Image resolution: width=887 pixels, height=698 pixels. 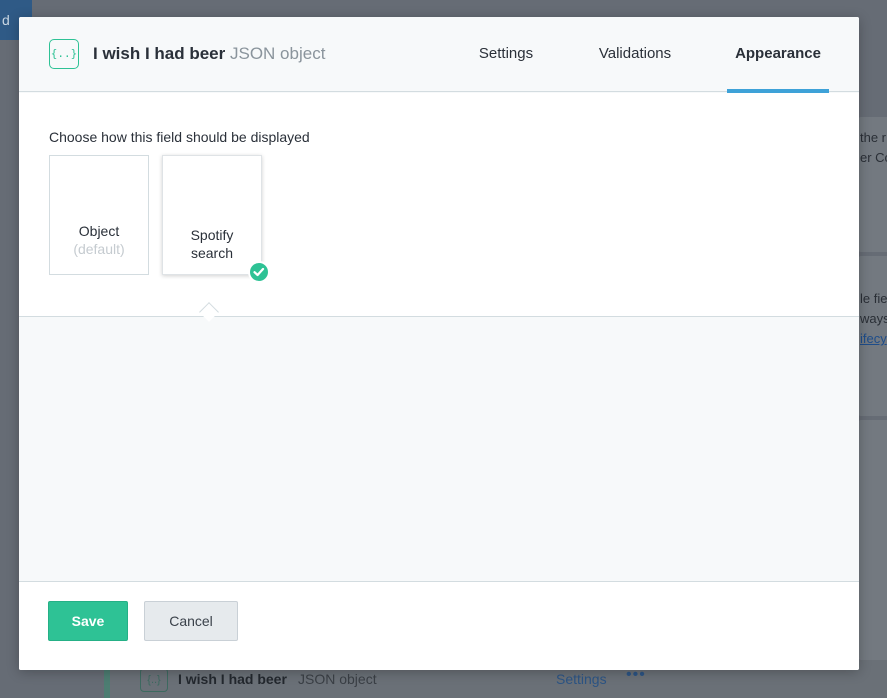 What do you see at coordinates (872, 540) in the screenshot?
I see `background-side-panel` at bounding box center [872, 540].